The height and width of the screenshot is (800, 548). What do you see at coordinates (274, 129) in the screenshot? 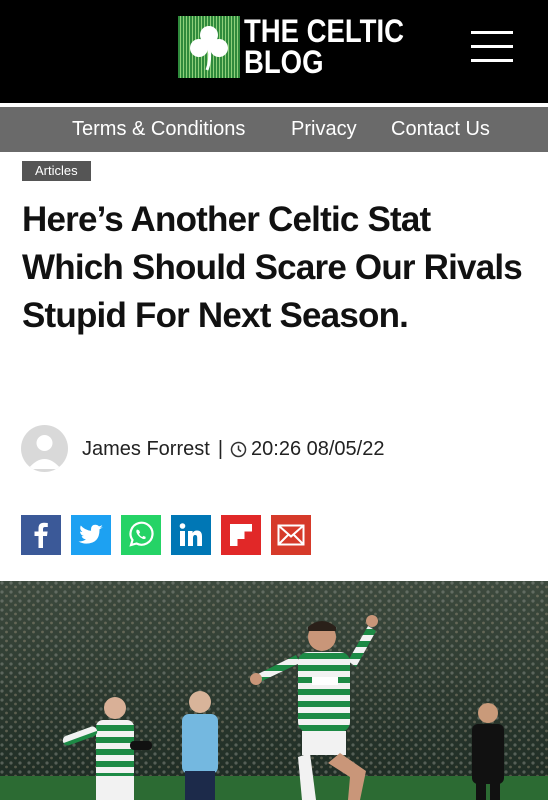
I see `top-nav: Terms & Conditions Privacy Contact Us` at bounding box center [274, 129].